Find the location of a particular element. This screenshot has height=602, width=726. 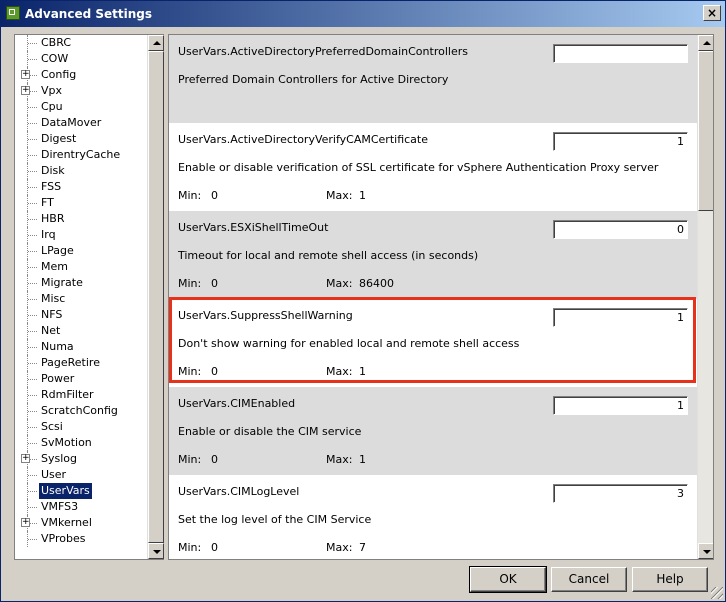

tree-item-direntrycache: DirentryCache is located at coordinates (81, 155).